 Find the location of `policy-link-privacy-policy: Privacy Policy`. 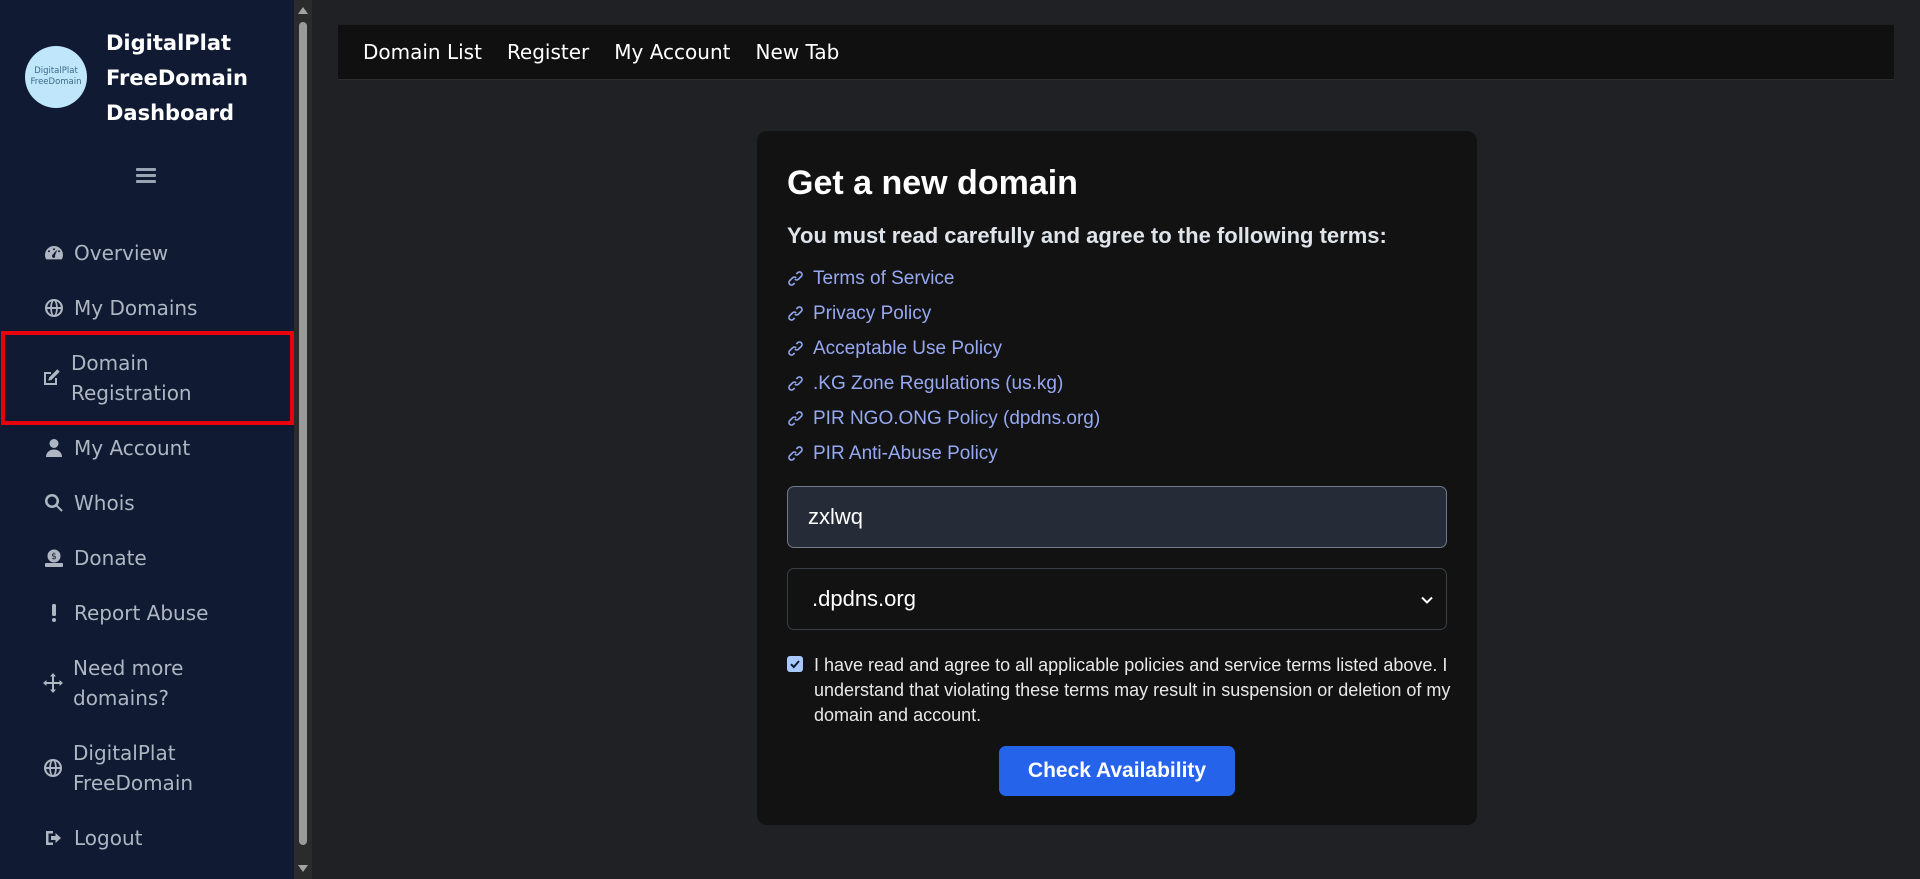

policy-link-privacy-policy: Privacy Policy is located at coordinates (943, 313).